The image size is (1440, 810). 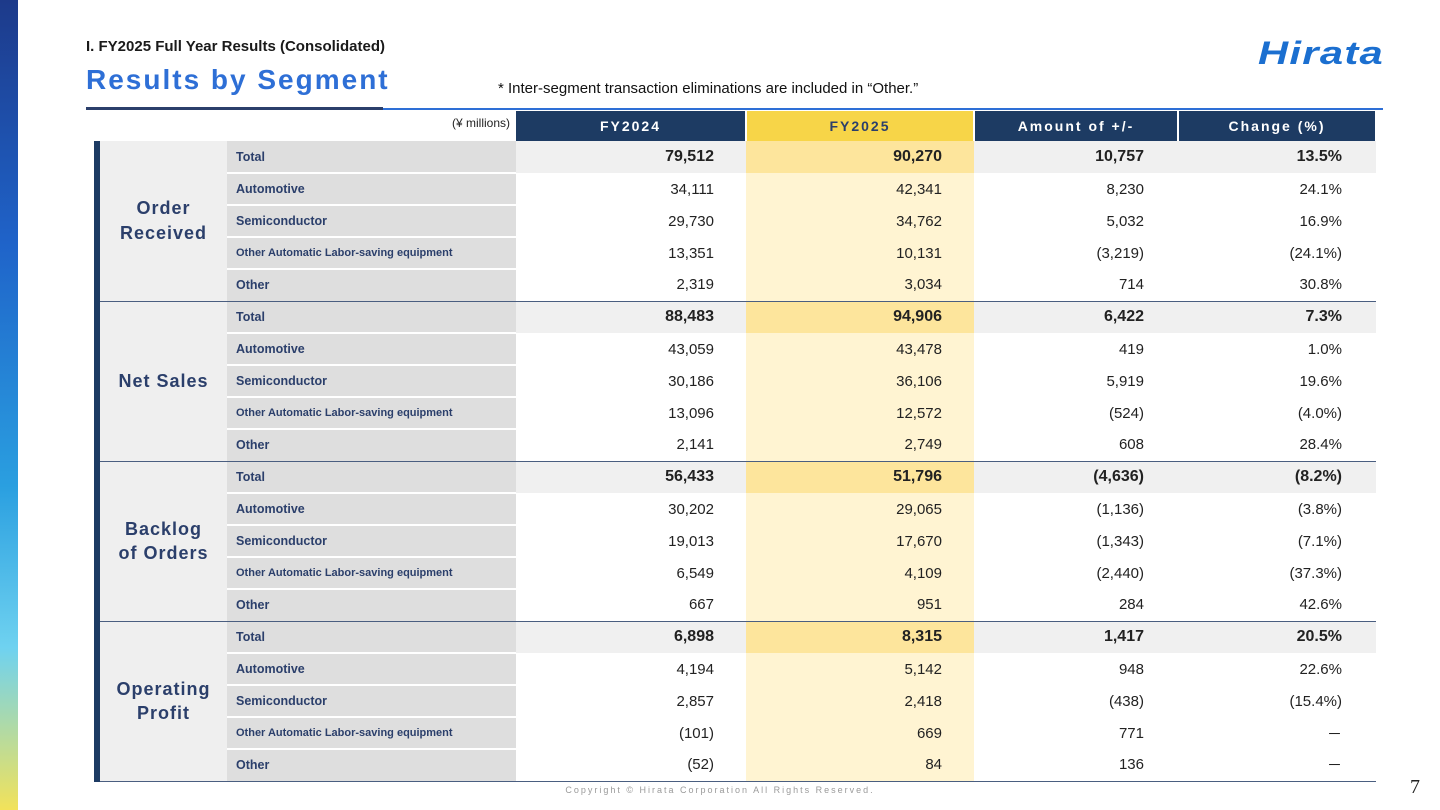 I want to click on cell-fy2025: 90,270, so click(x=860, y=157).